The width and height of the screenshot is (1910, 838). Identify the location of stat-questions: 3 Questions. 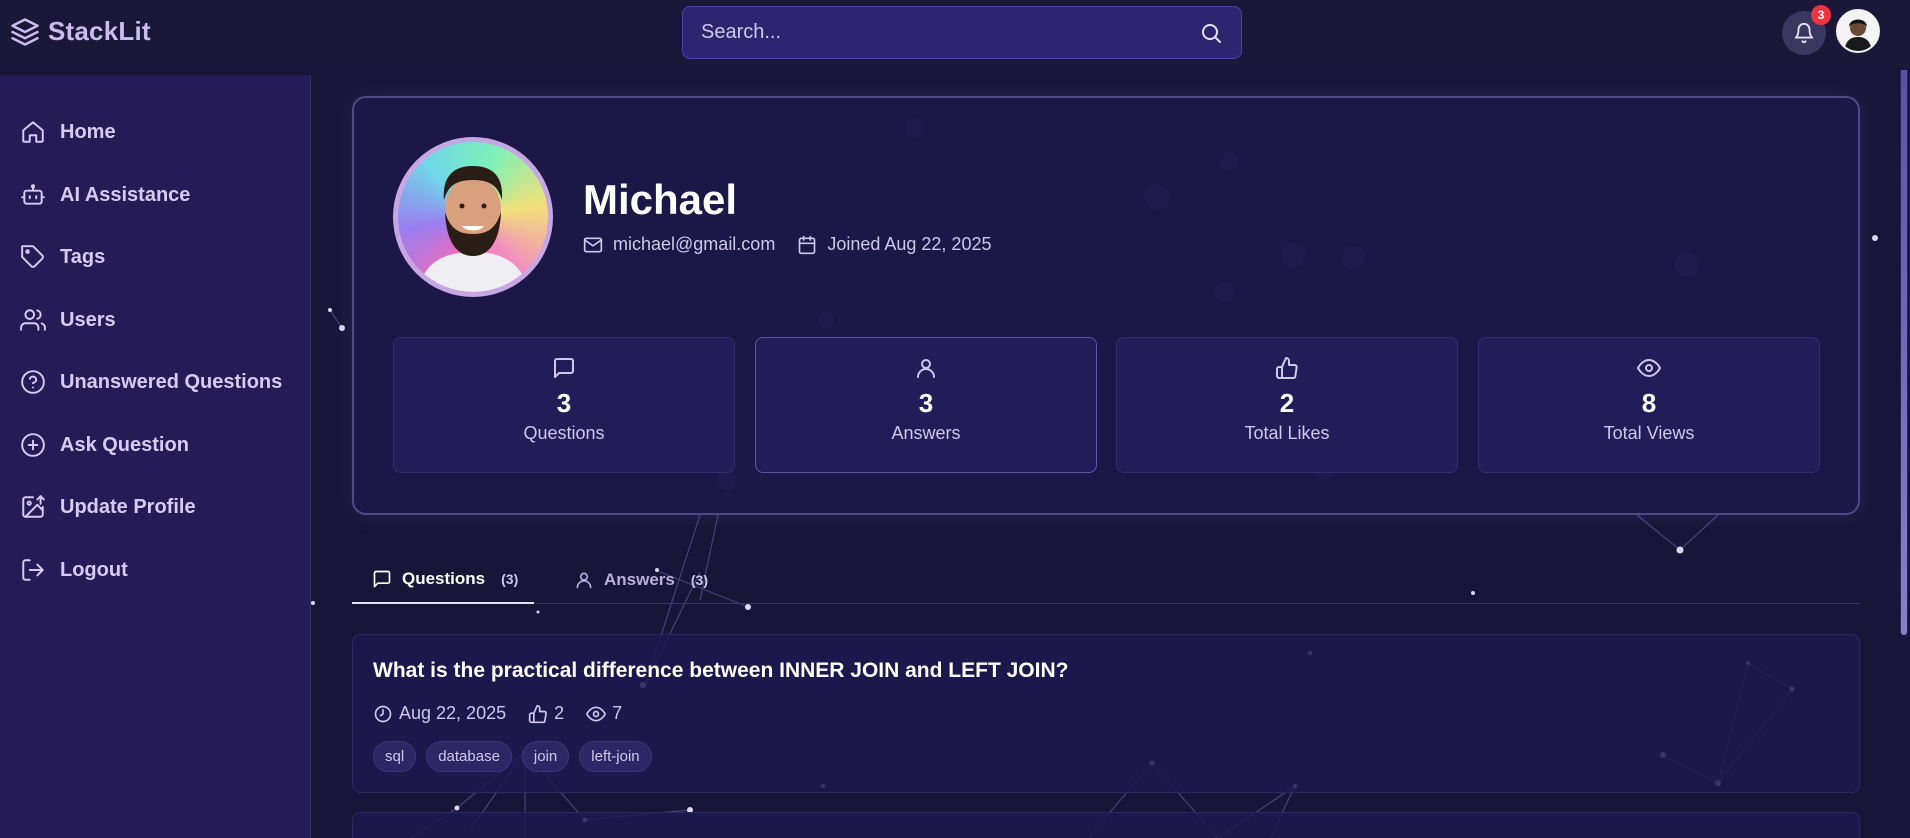
(564, 405).